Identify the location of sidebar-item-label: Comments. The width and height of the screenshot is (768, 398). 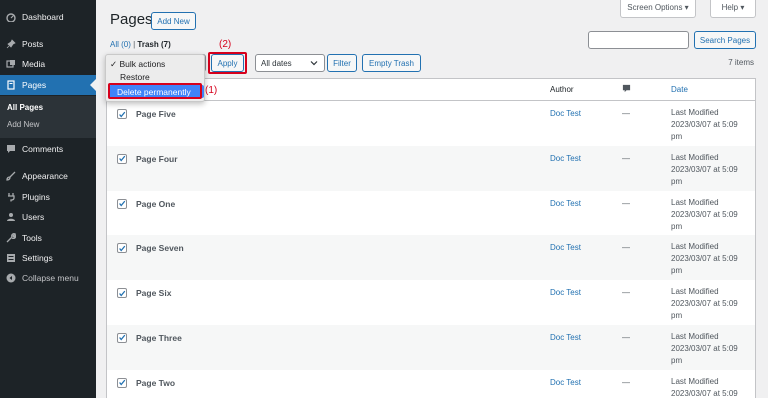
(43, 149).